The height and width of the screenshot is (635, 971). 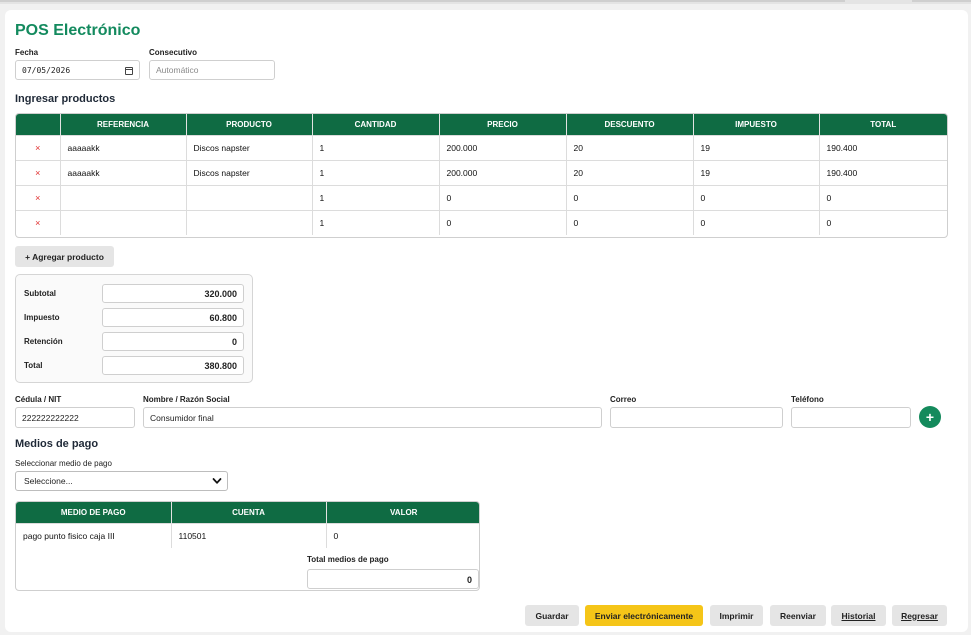 I want to click on payments-header-row: MEDIO DE PAGO CUENTA VALOR, so click(x=247, y=512).